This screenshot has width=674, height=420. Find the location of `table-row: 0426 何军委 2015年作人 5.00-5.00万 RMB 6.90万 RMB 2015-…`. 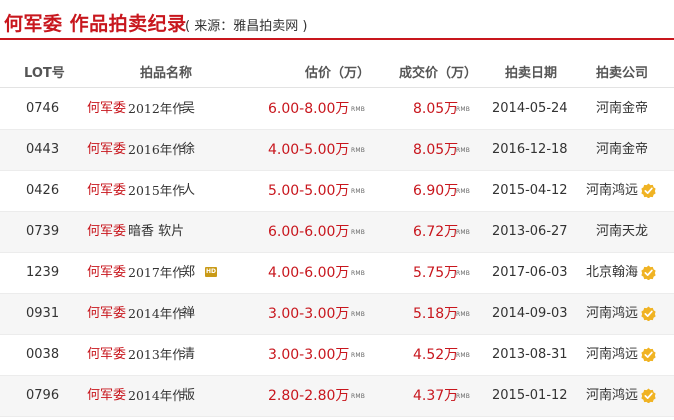

table-row: 0426 何军委 2015年作人 5.00-5.00万 RMB 6.90万 RMB 2015-… is located at coordinates (337, 191).